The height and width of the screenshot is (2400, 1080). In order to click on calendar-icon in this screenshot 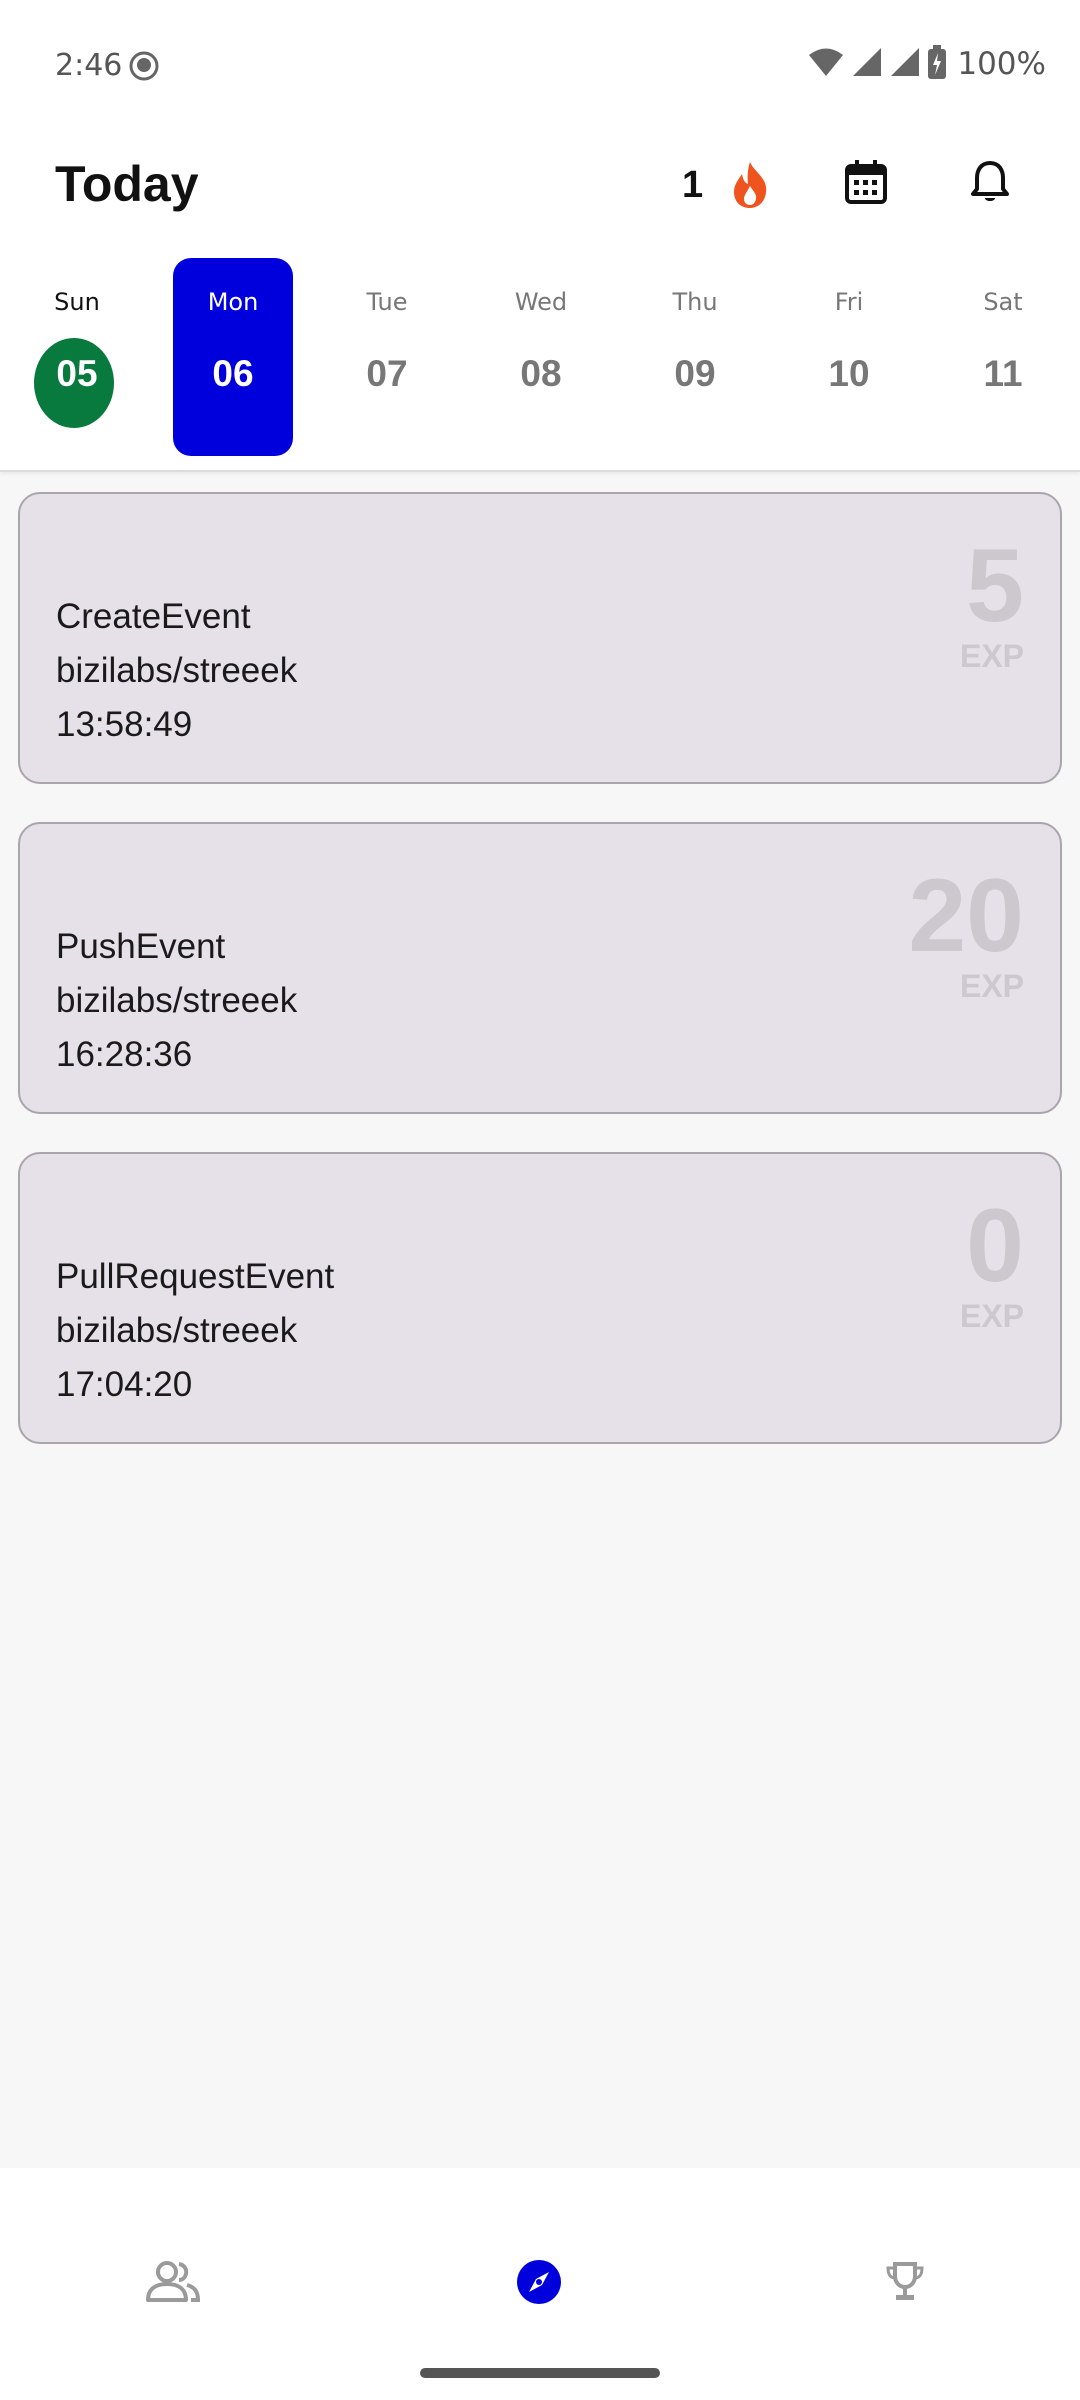, I will do `click(866, 184)`.